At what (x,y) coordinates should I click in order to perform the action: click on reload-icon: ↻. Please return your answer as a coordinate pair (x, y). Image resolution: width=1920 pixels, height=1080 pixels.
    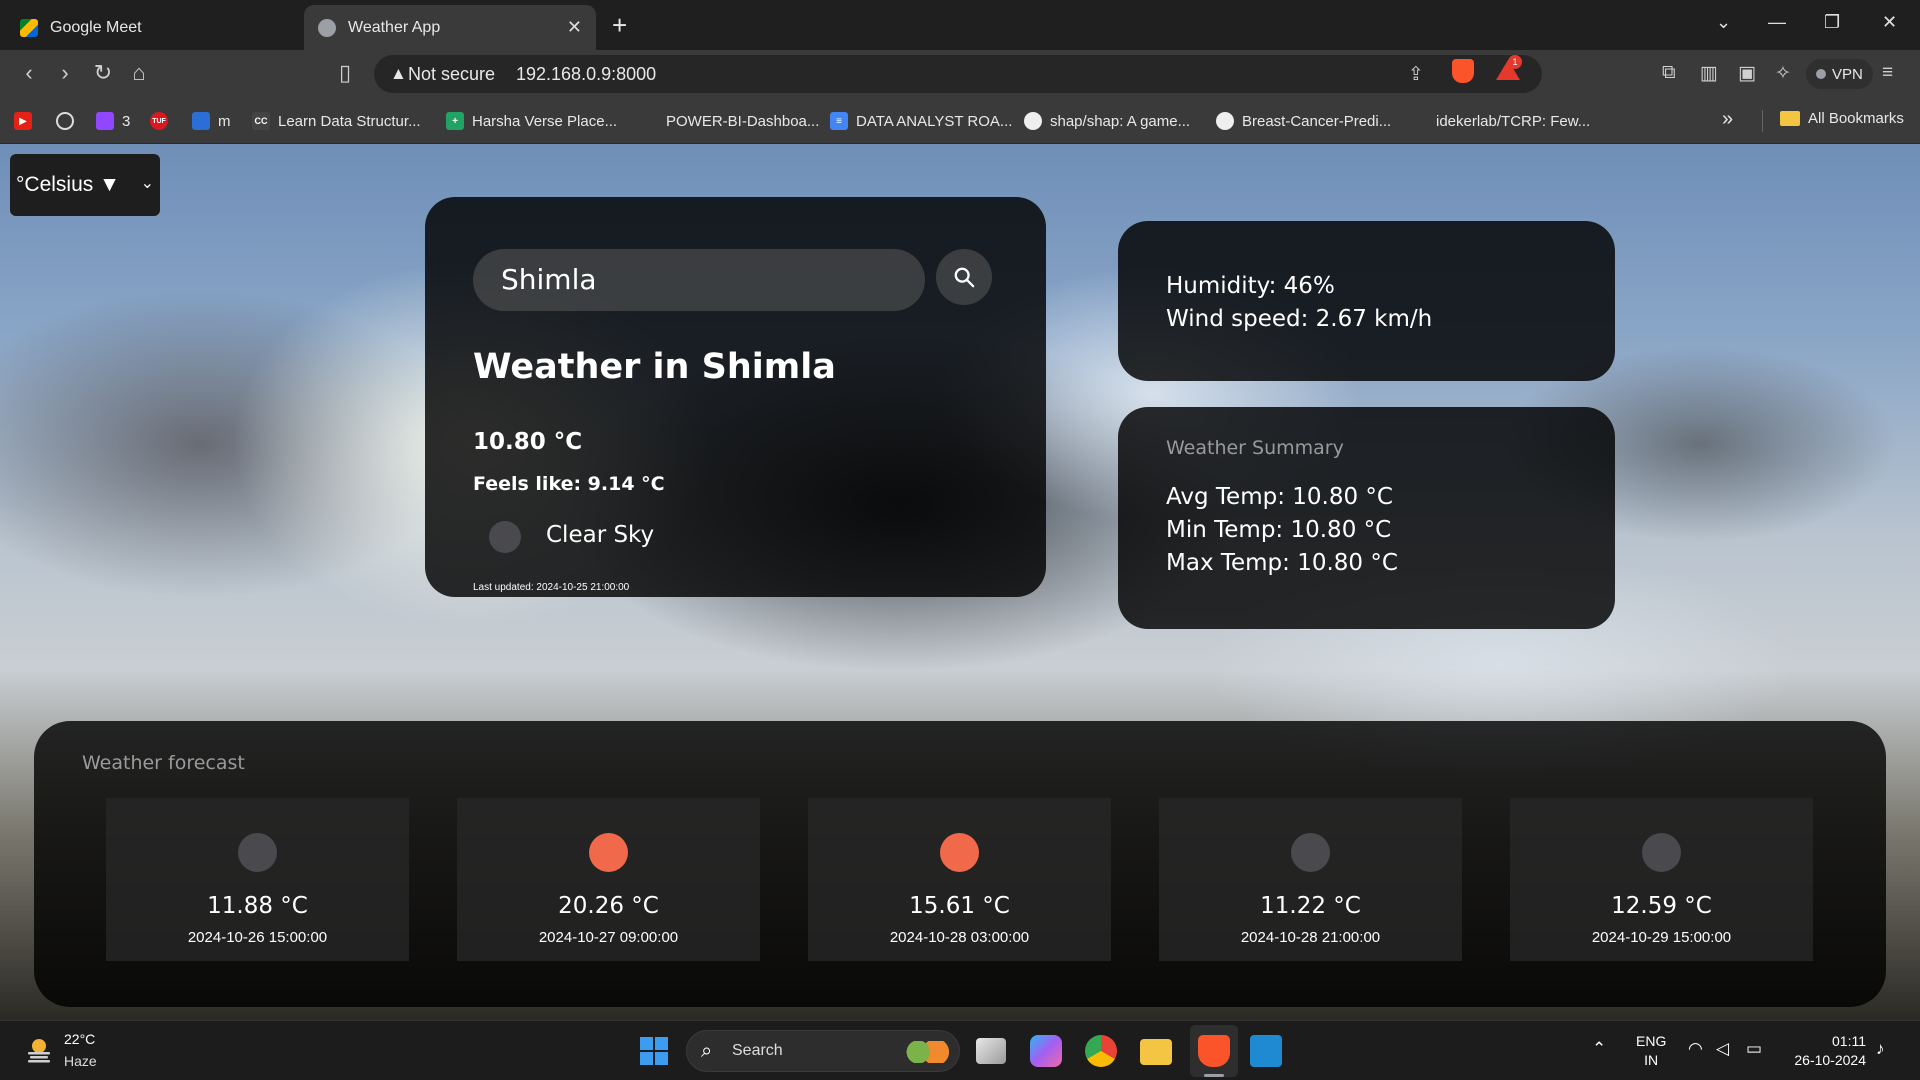
    Looking at the image, I should click on (103, 73).